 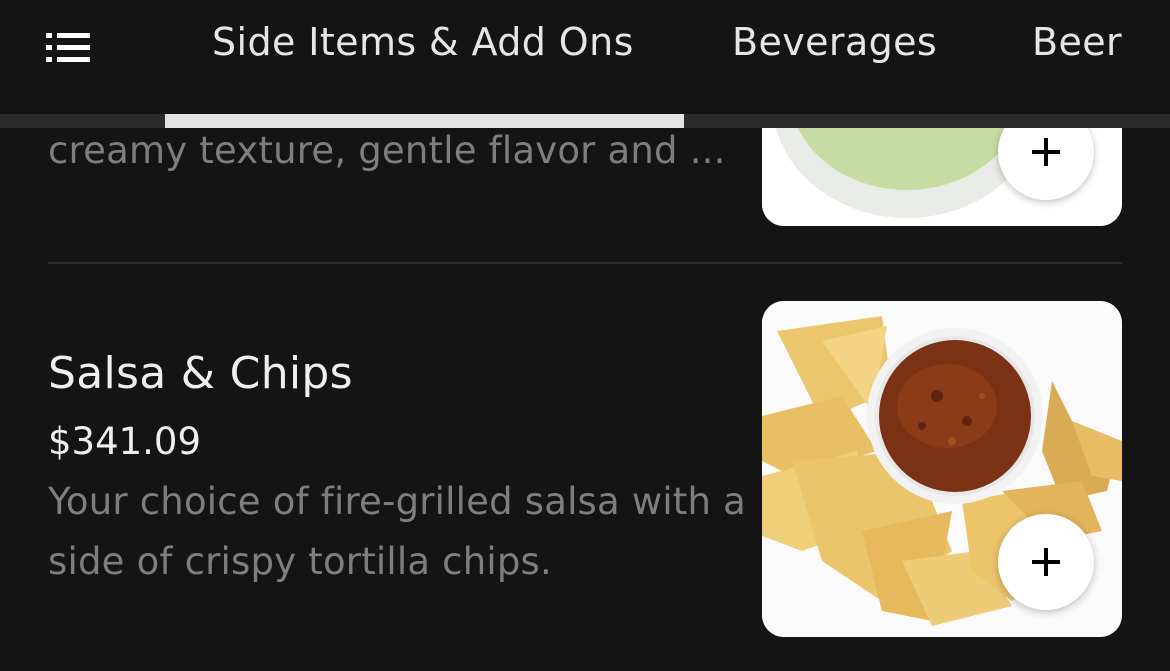 I want to click on list-menu-icon, so click(x=70, y=50).